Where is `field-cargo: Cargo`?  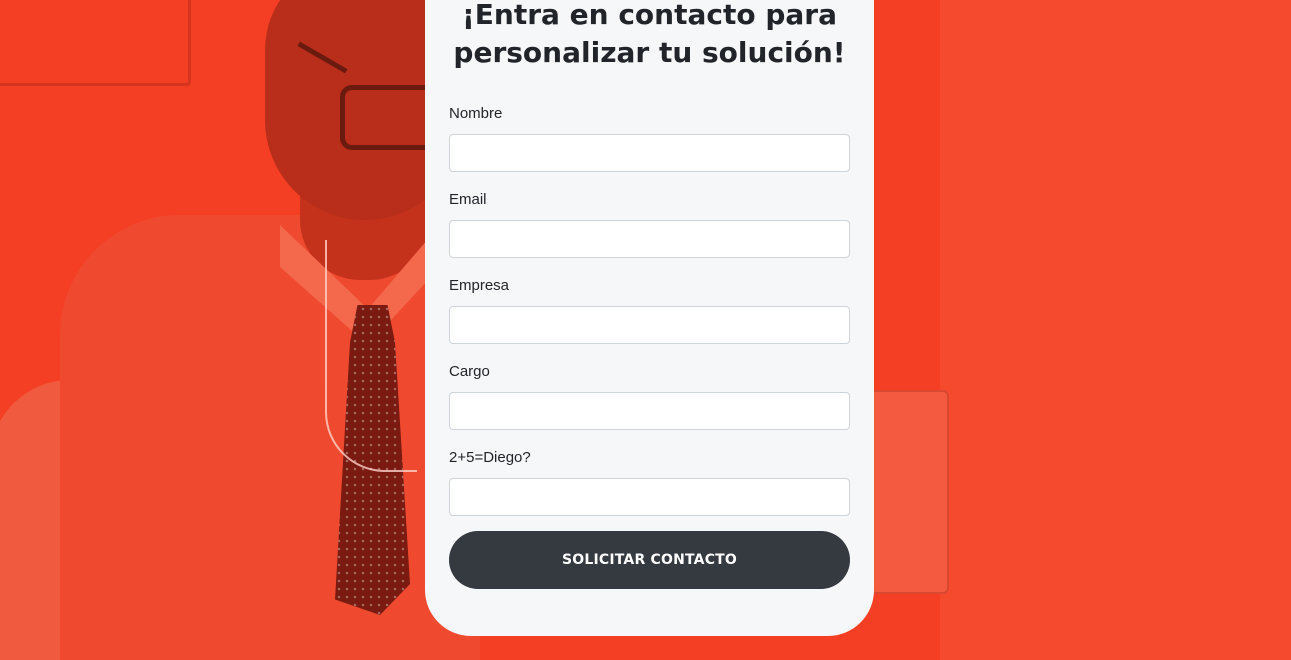
field-cargo: Cargo is located at coordinates (649, 396).